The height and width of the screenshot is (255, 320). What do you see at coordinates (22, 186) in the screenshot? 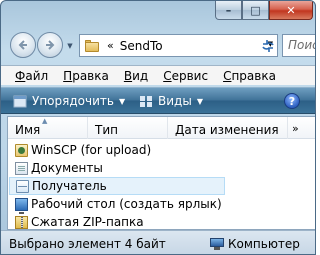
I see `mail-recipient-icon` at bounding box center [22, 186].